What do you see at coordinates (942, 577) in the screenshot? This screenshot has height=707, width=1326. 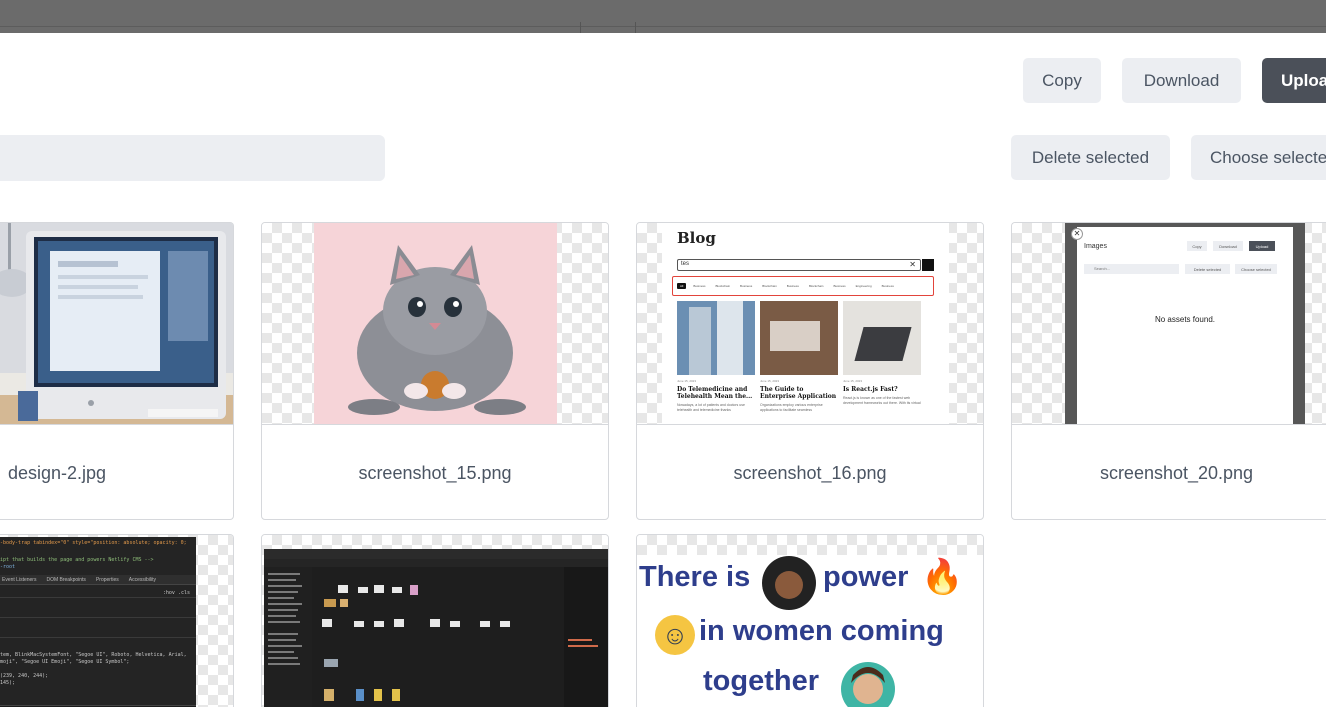 I see `fire-icon: 🔥` at bounding box center [942, 577].